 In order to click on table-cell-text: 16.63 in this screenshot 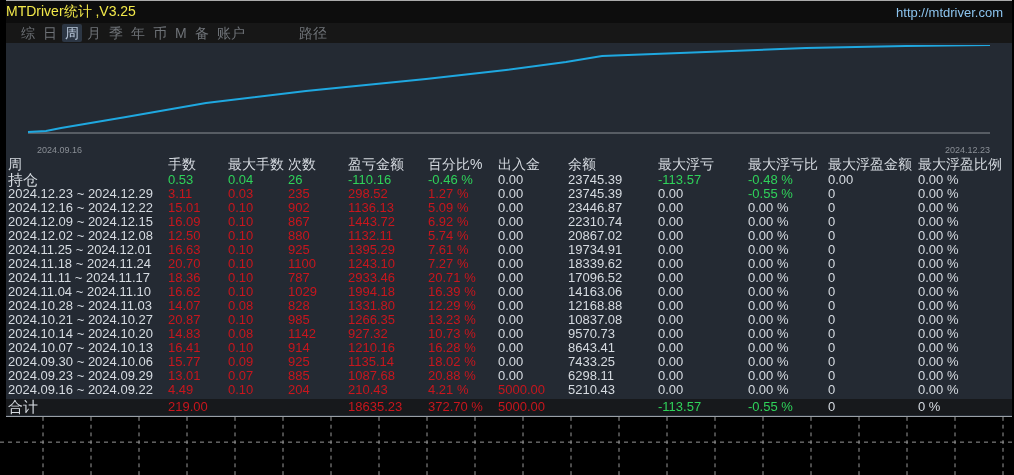, I will do `click(185, 250)`.